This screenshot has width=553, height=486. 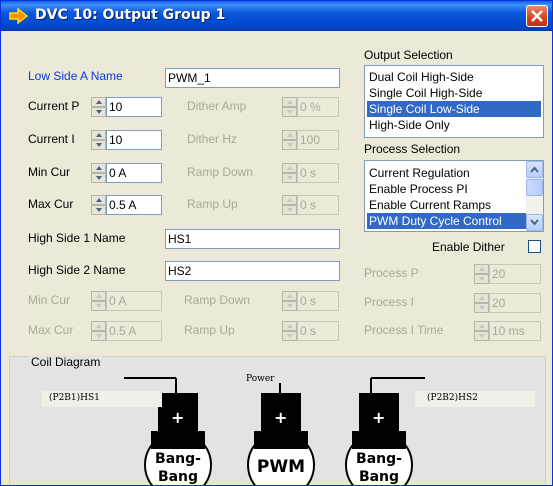 I want to click on hs-ramp-down-label: Ramp Down, so click(x=217, y=300).